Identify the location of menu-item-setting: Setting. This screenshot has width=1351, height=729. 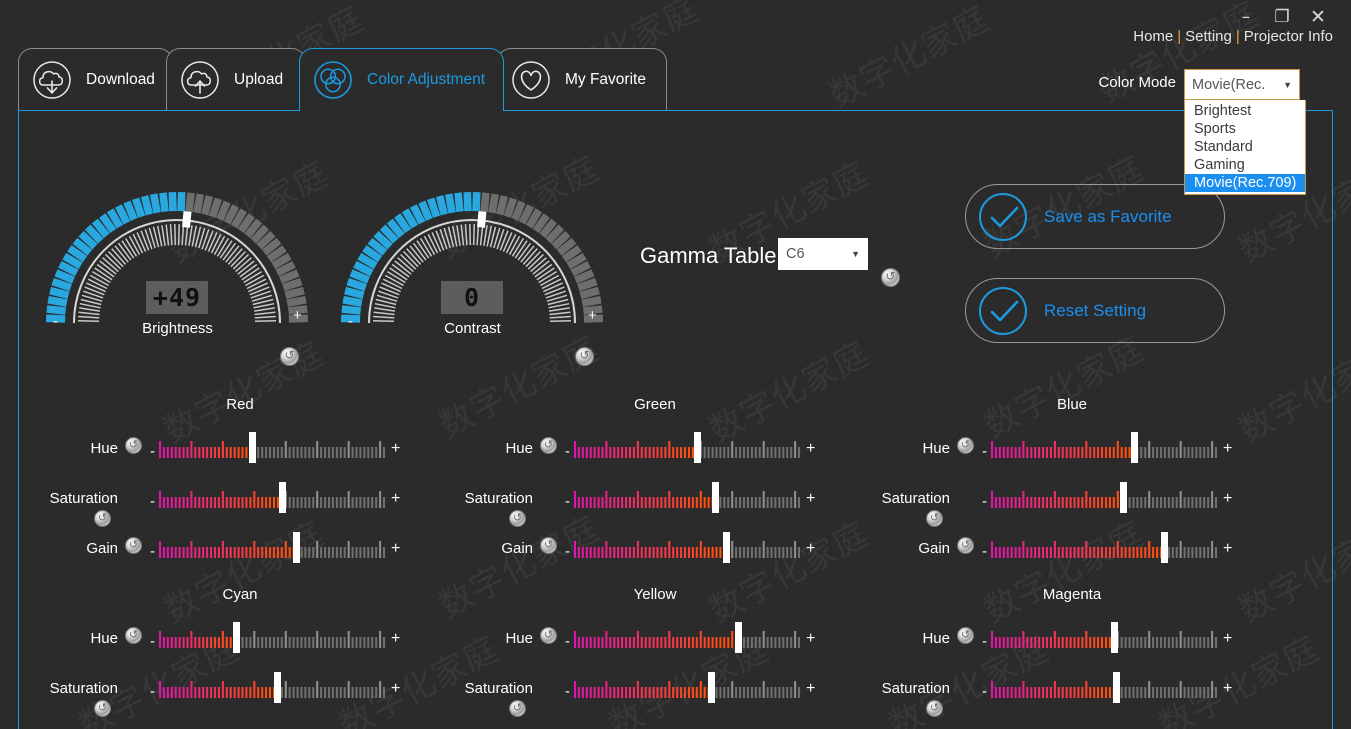
(1208, 36).